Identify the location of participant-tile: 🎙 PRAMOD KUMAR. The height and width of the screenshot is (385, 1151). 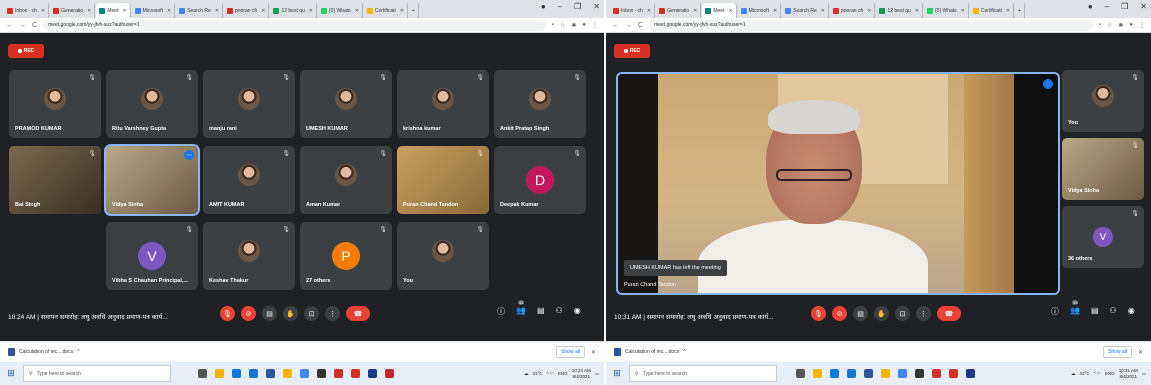
(55, 104).